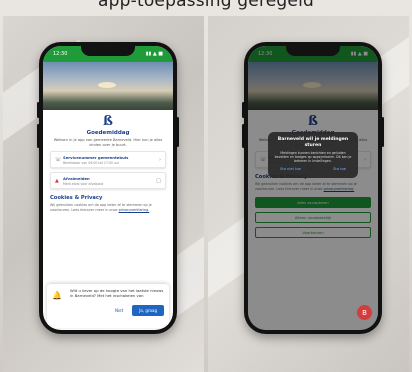 This screenshot has width=412, height=372. Describe the element at coordinates (57, 180) in the screenshot. I see `warning-icon: ▲` at that location.